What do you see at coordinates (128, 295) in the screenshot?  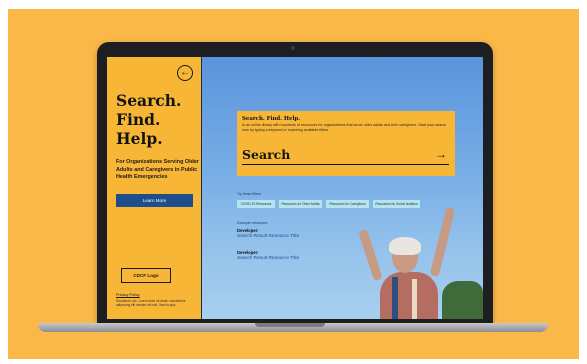 I see `privacy-link: Privacy Policy` at bounding box center [128, 295].